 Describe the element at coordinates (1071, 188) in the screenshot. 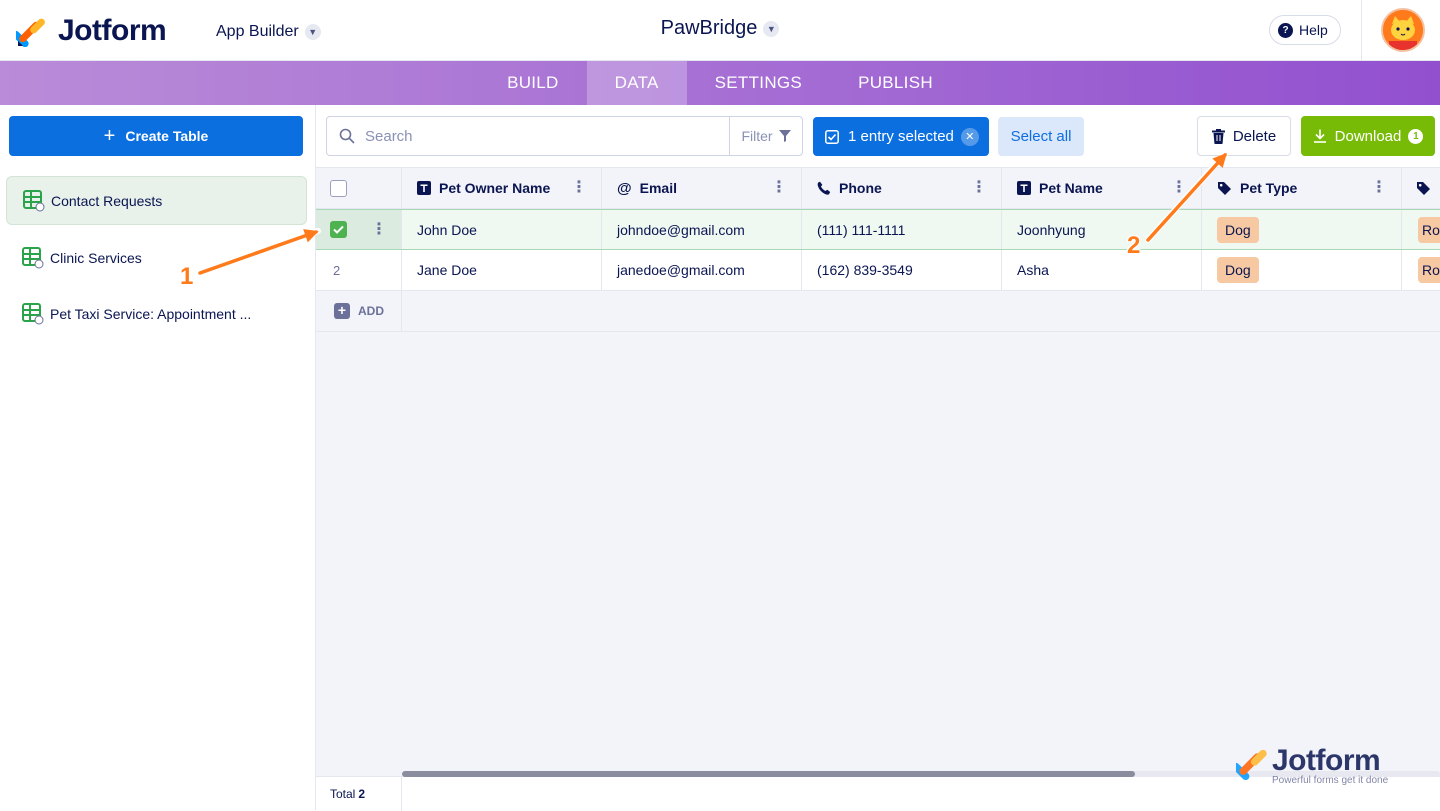

I see `column-label: Pet Name` at that location.